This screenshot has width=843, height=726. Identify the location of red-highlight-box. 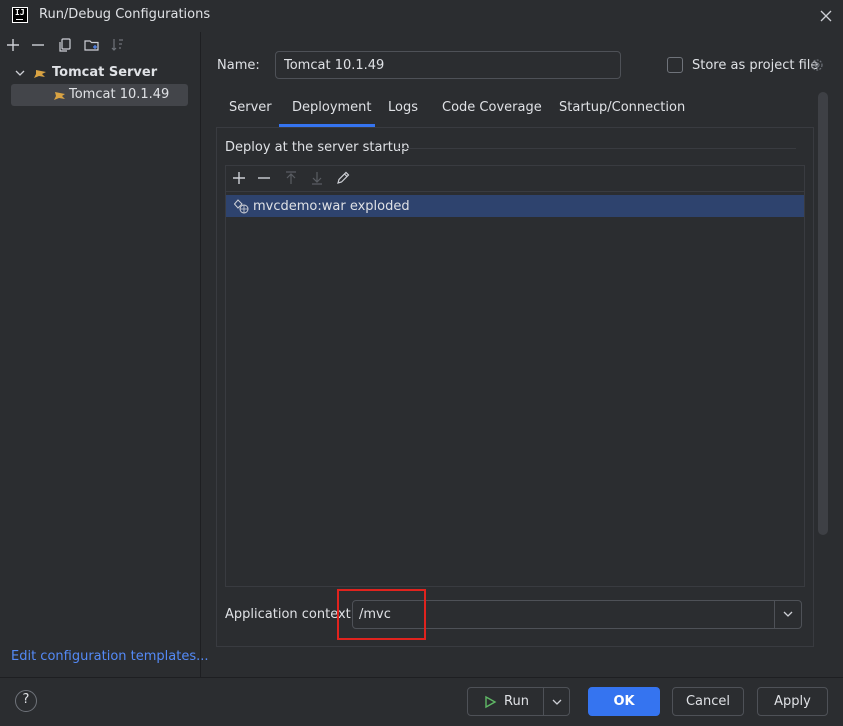
(381, 614).